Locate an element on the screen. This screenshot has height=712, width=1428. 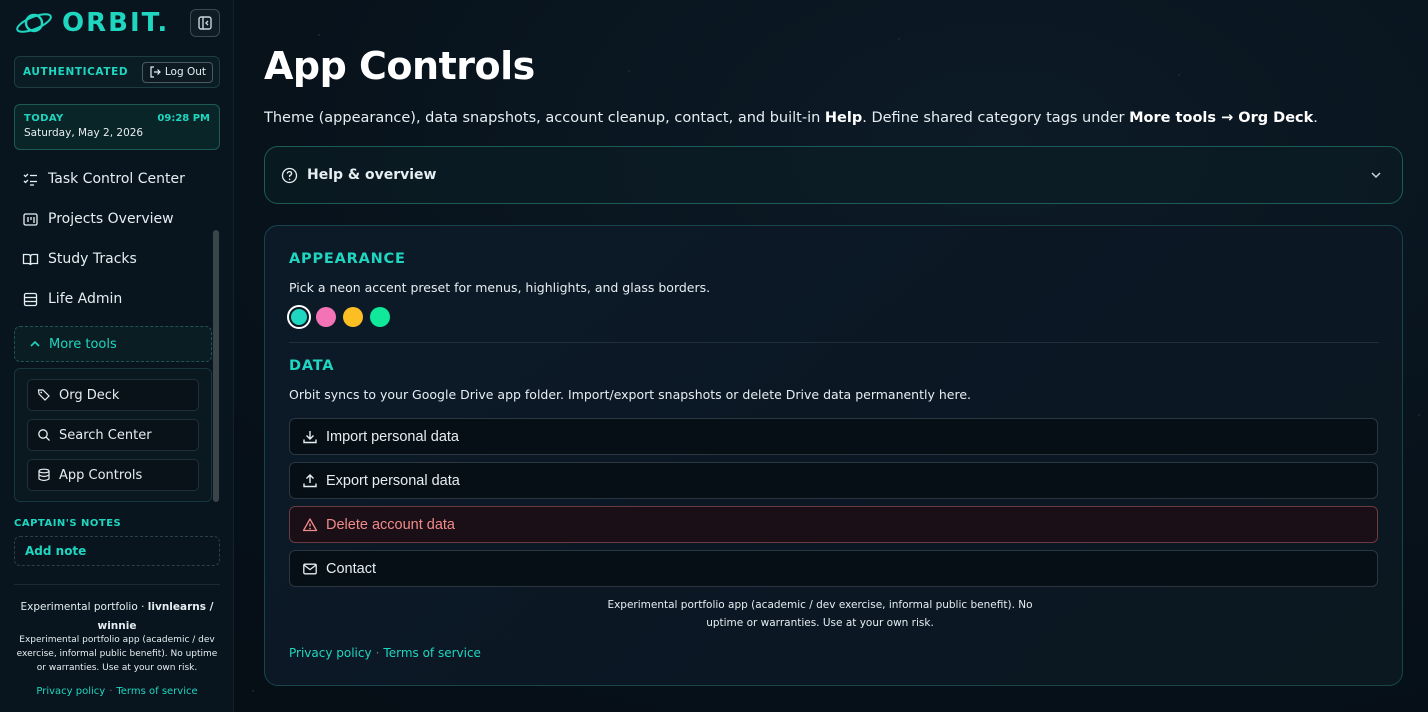
sidebar-legal-links: Privacy policy · Terms of service is located at coordinates (117, 691).